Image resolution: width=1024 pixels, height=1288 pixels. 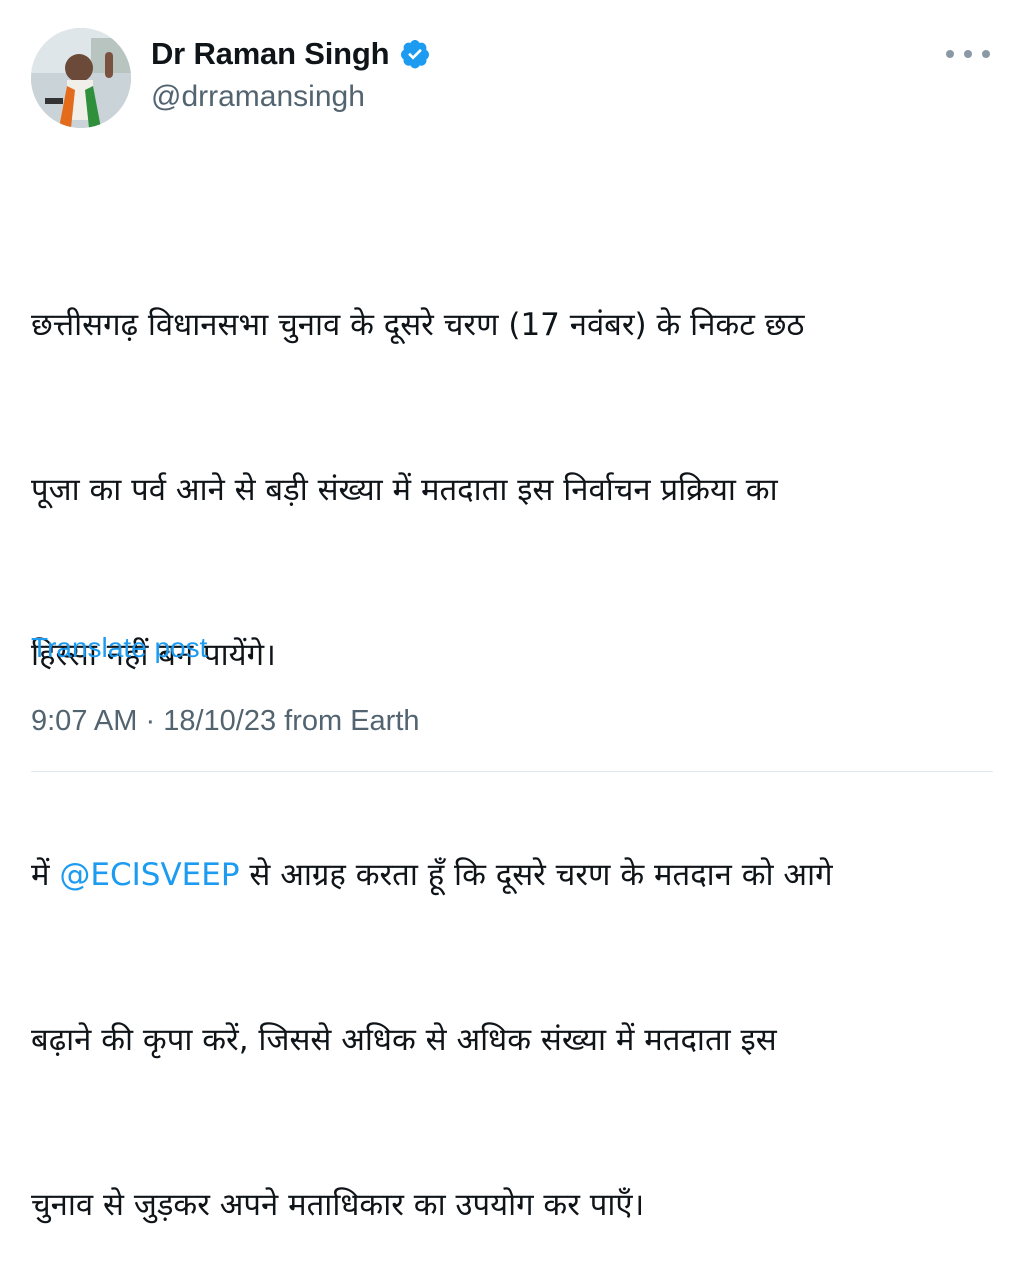 I want to click on more-options-icon, so click(x=968, y=54).